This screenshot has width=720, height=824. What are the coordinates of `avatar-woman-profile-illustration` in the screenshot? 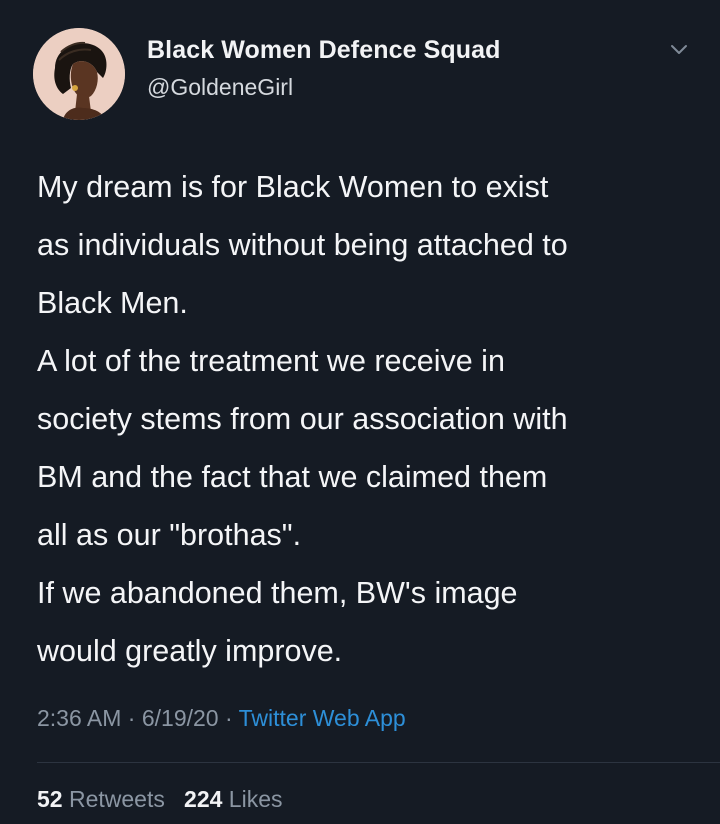 It's located at (79, 74).